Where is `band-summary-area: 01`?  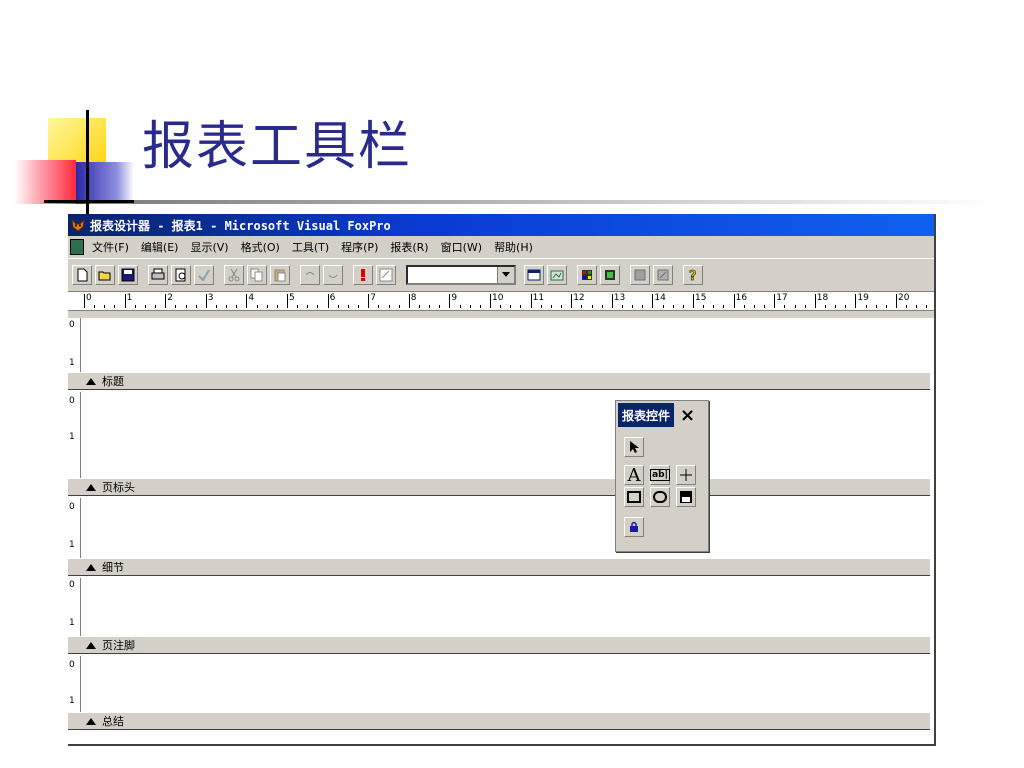 band-summary-area: 01 is located at coordinates (500, 684).